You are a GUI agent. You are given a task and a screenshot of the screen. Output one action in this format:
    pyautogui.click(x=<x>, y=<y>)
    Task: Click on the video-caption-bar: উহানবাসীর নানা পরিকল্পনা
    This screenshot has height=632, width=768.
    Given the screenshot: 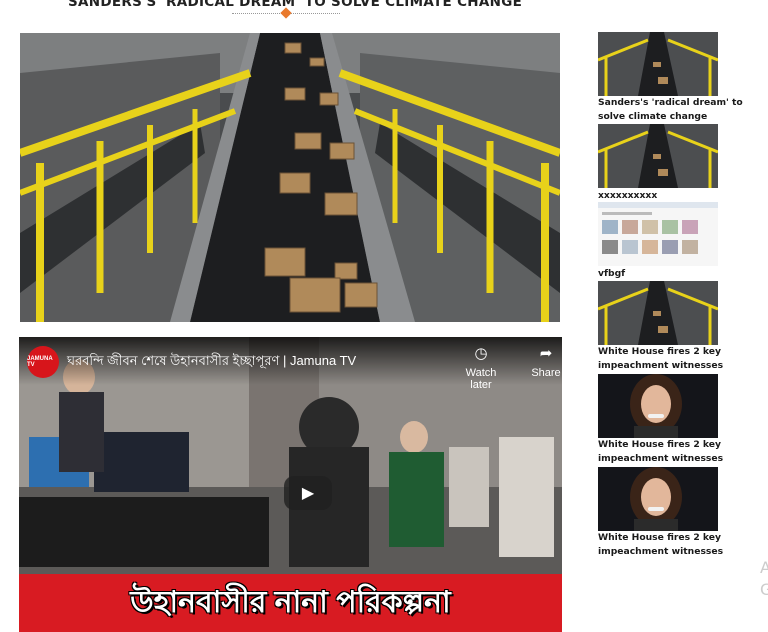 What is the action you would take?
    pyautogui.click(x=290, y=603)
    